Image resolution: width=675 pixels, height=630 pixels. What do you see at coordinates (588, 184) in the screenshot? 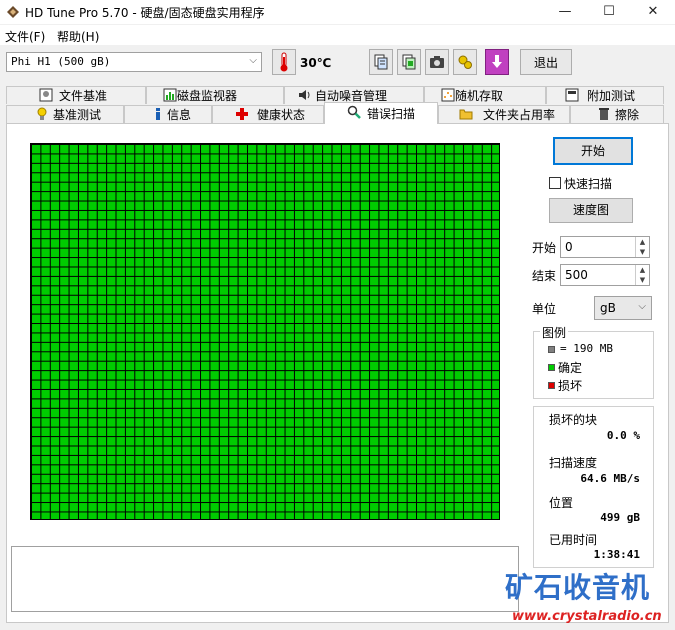
I see `quick-scan-label: 快速扫描` at bounding box center [588, 184].